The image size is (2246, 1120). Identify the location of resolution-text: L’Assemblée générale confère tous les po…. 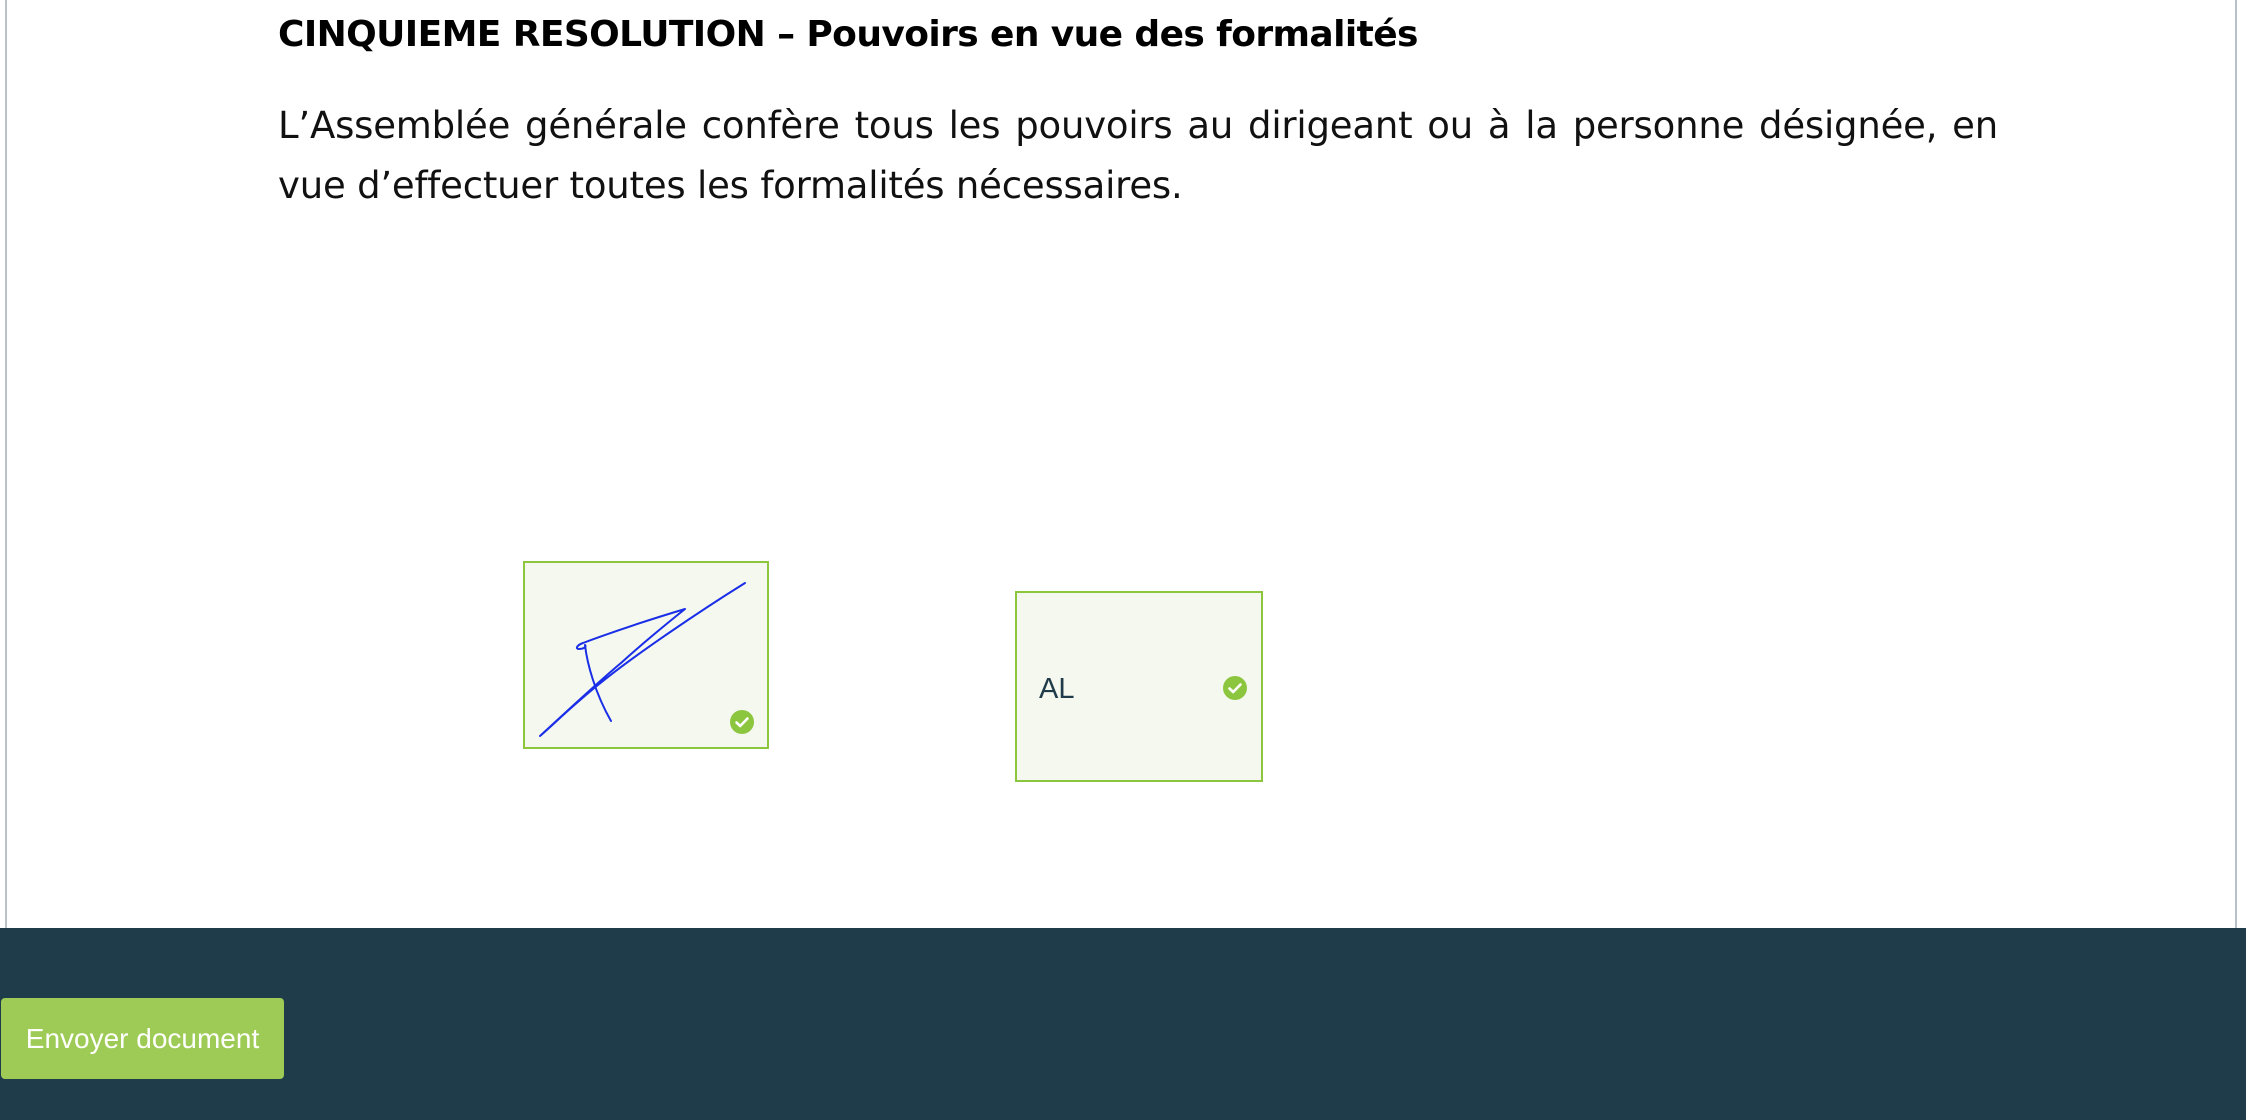
(1138, 155).